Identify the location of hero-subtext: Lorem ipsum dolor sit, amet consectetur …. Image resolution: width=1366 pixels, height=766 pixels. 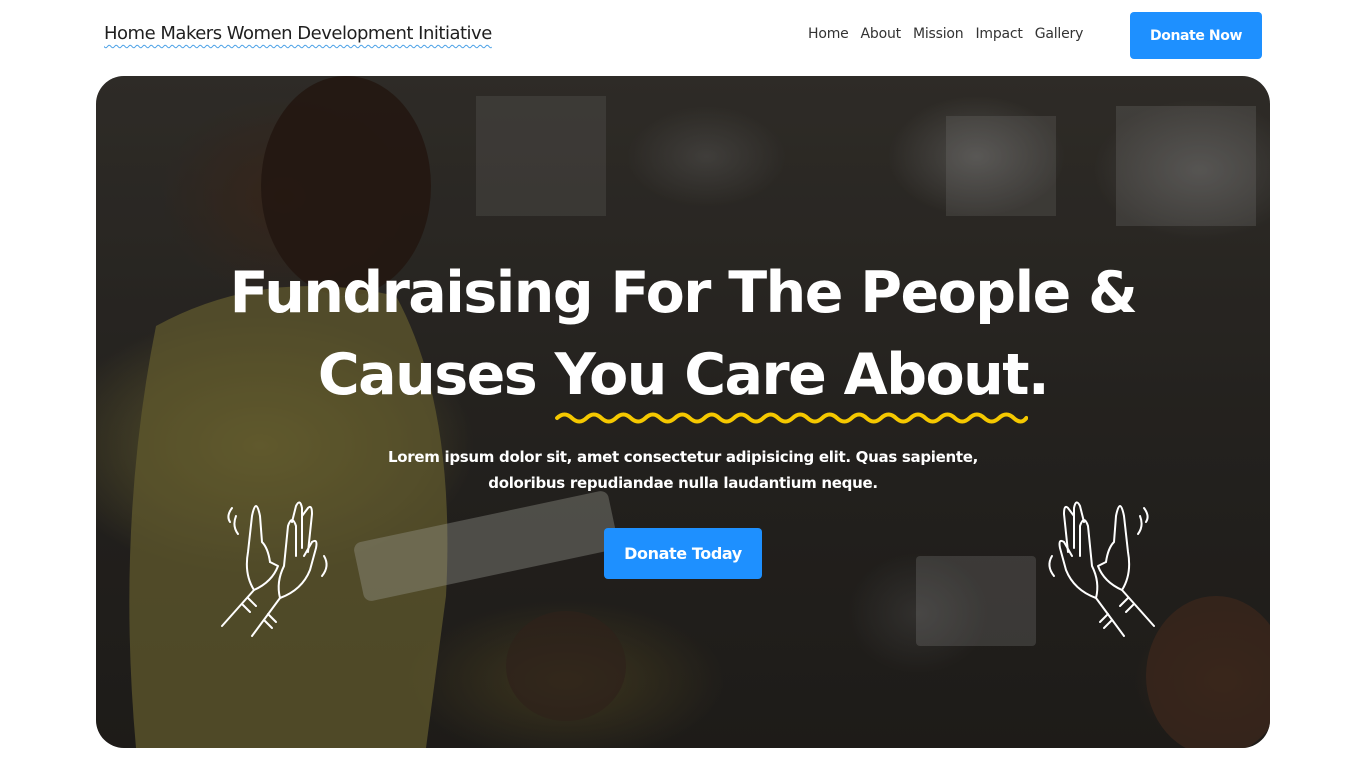
(683, 470).